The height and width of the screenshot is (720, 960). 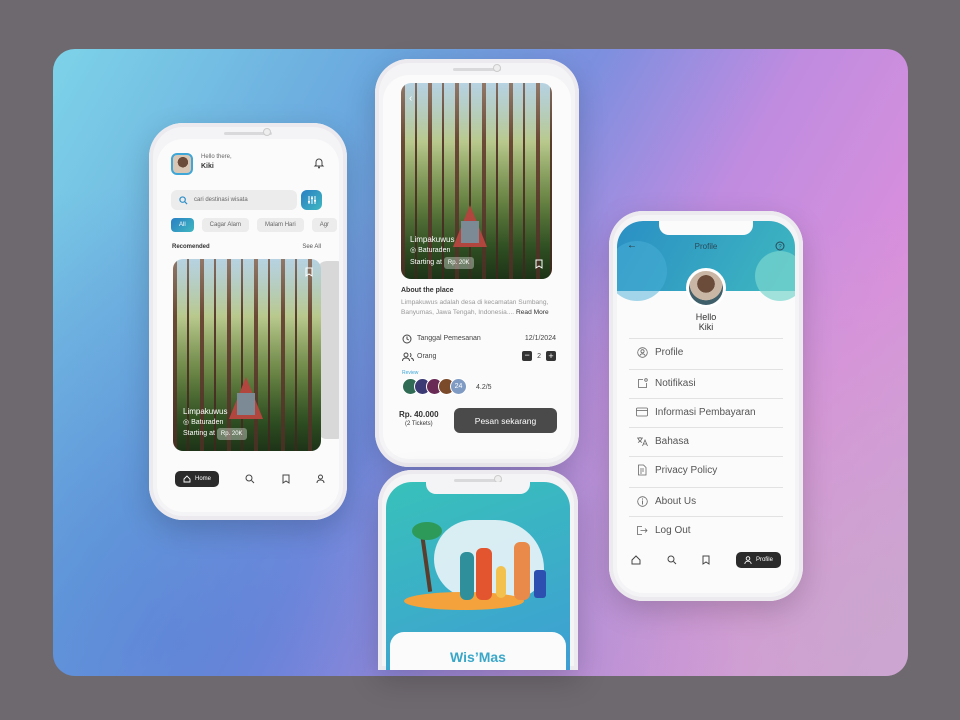 What do you see at coordinates (642, 470) in the screenshot?
I see `document-icon` at bounding box center [642, 470].